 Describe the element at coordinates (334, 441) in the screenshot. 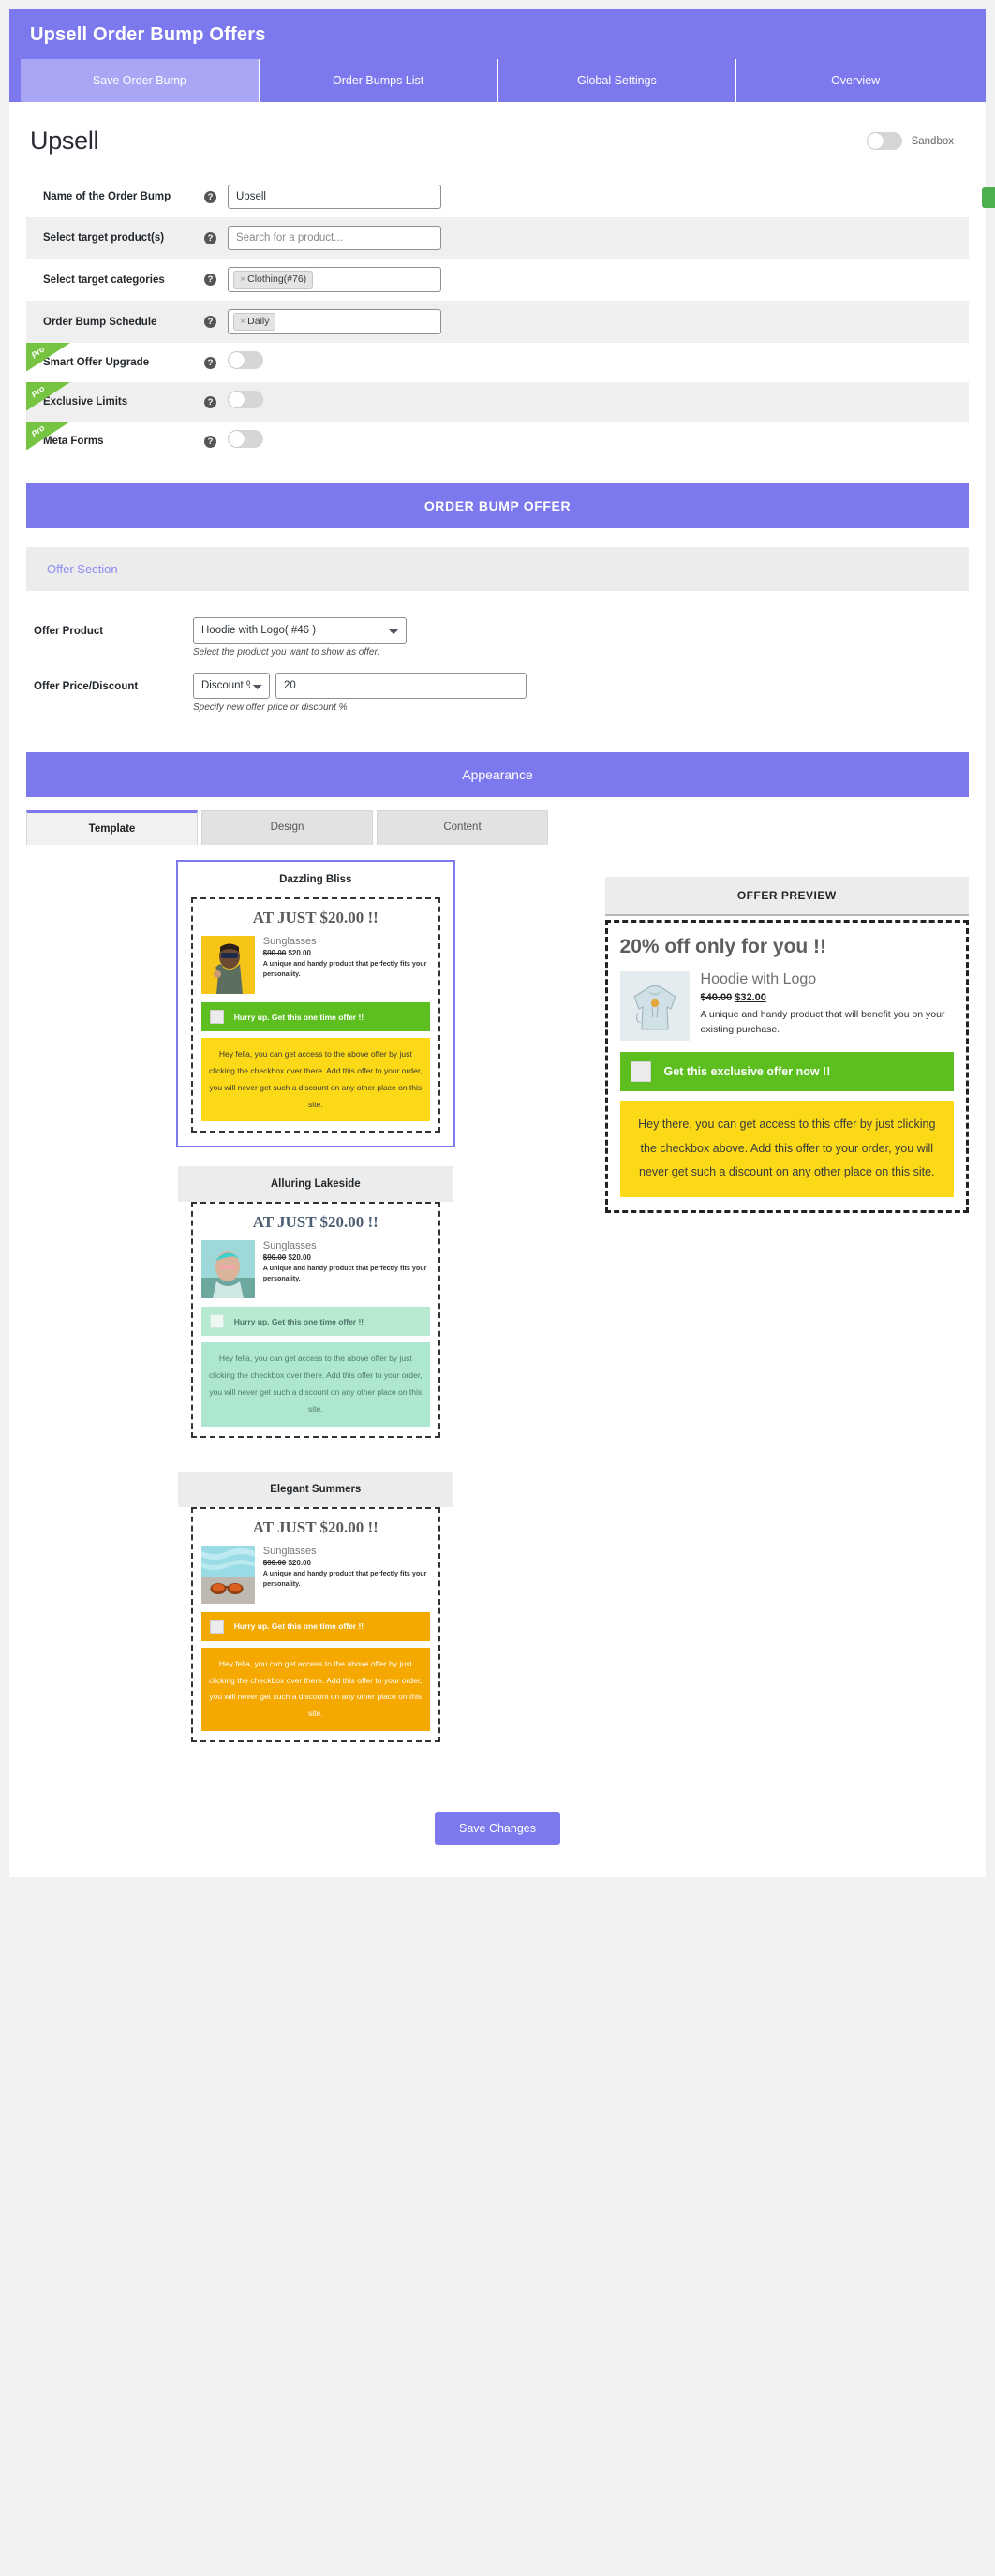

I see `field-meta-forms` at that location.